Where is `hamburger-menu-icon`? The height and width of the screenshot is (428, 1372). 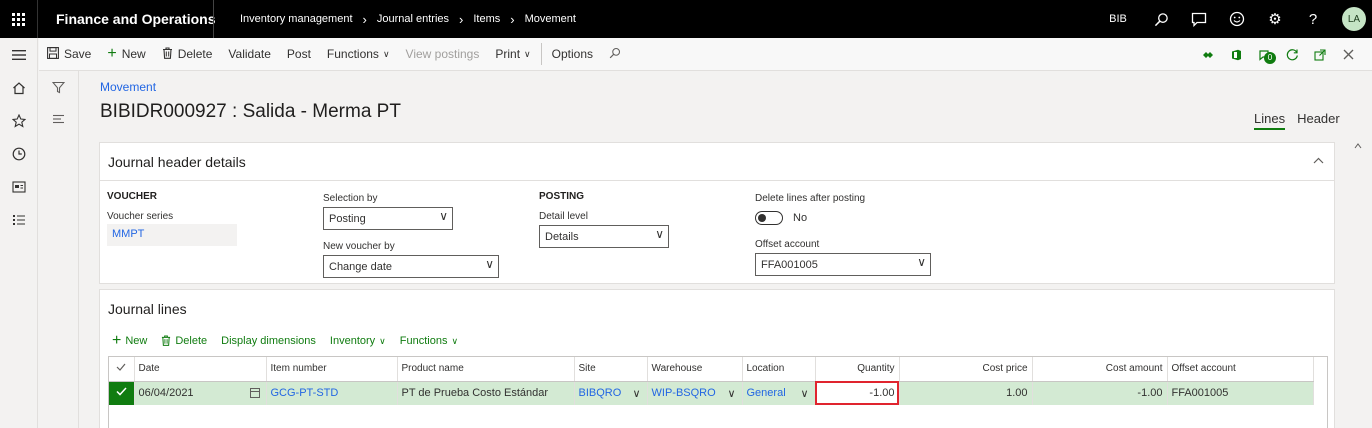 hamburger-menu-icon is located at coordinates (18, 54).